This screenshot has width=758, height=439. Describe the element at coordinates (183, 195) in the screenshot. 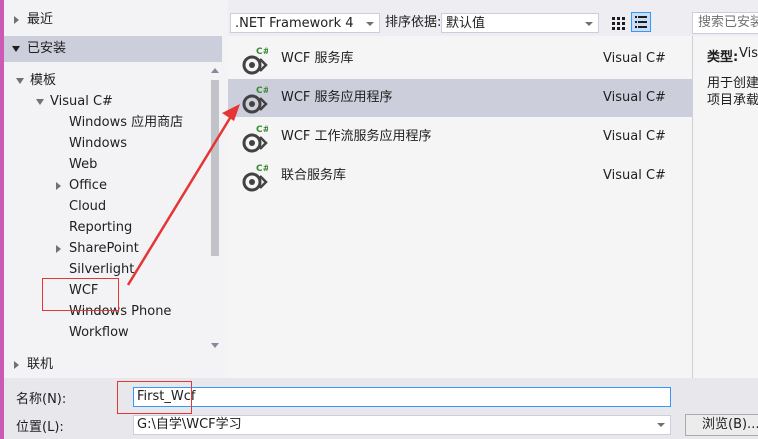

I see `annotation-arrow` at that location.